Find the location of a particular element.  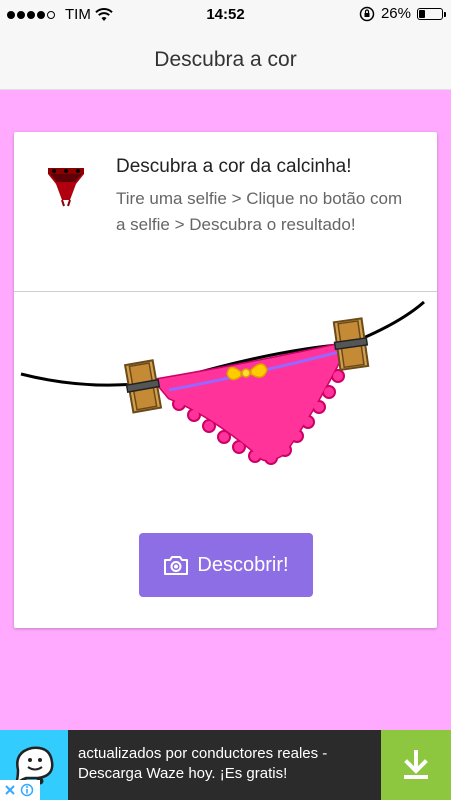

status-bar: TIM 14:52 26% is located at coordinates (225, 15).